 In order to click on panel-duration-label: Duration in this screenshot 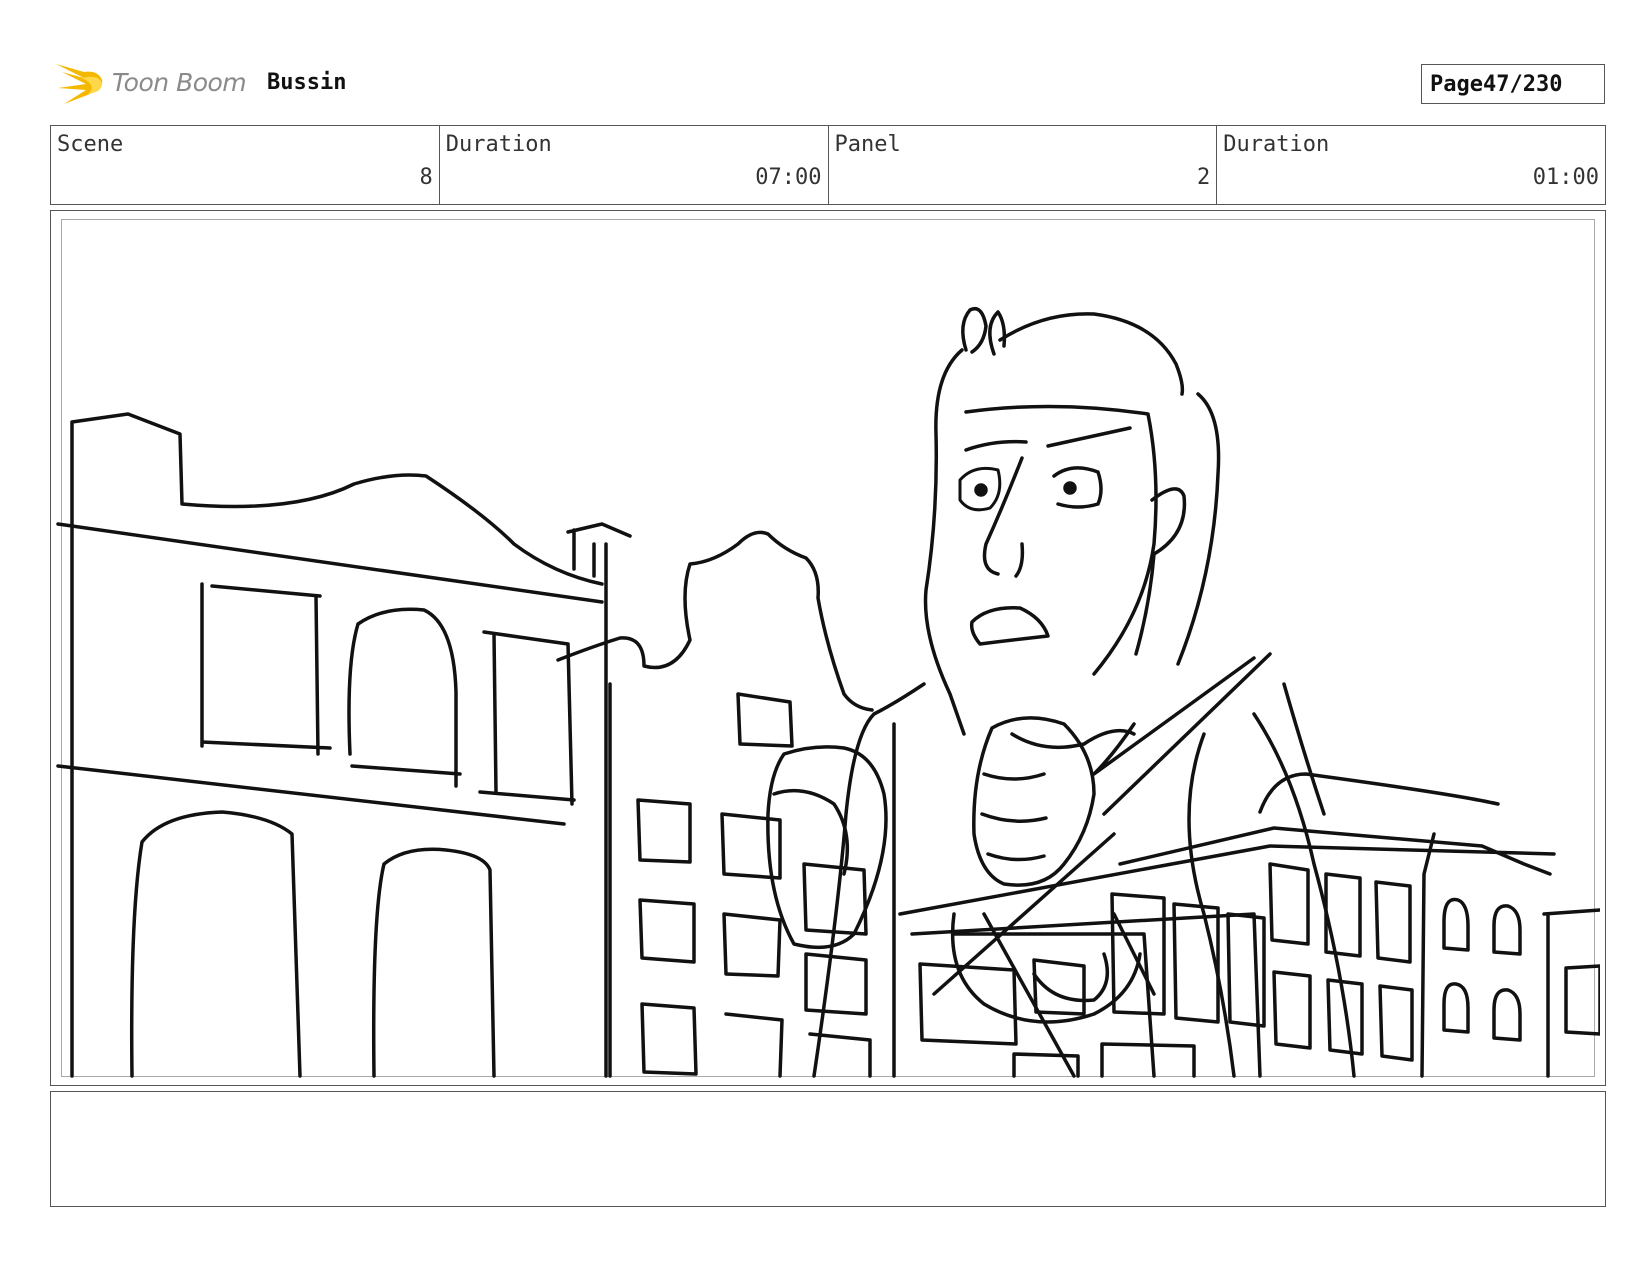, I will do `click(1276, 144)`.